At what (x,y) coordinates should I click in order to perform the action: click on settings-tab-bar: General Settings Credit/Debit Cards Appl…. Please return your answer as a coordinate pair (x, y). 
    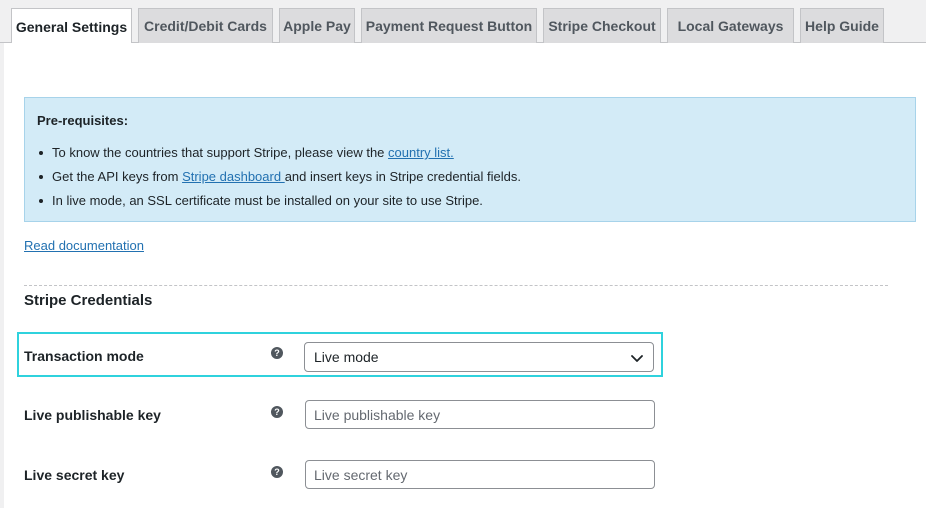
    Looking at the image, I should click on (463, 22).